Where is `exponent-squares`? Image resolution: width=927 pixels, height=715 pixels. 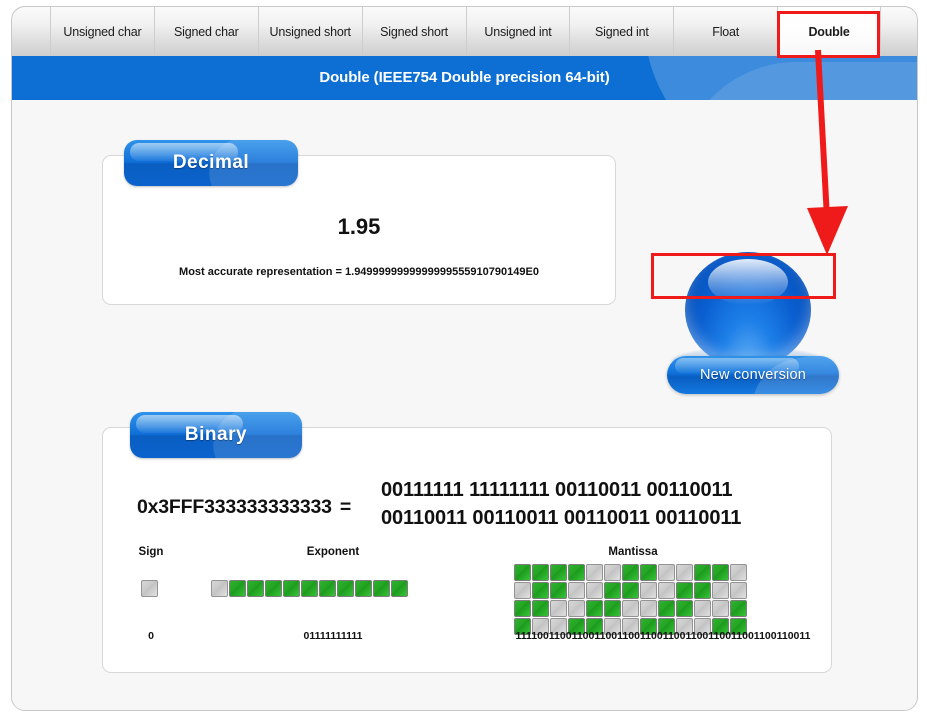 exponent-squares is located at coordinates (310, 589).